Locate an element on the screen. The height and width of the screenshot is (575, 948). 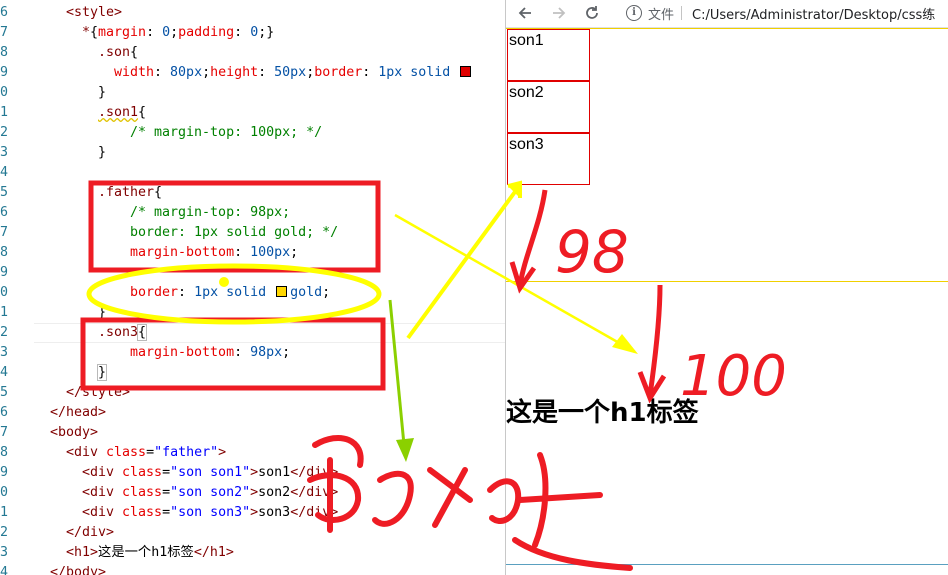
code-text: border: 1px solid gold; */ is located at coordinates (234, 233).